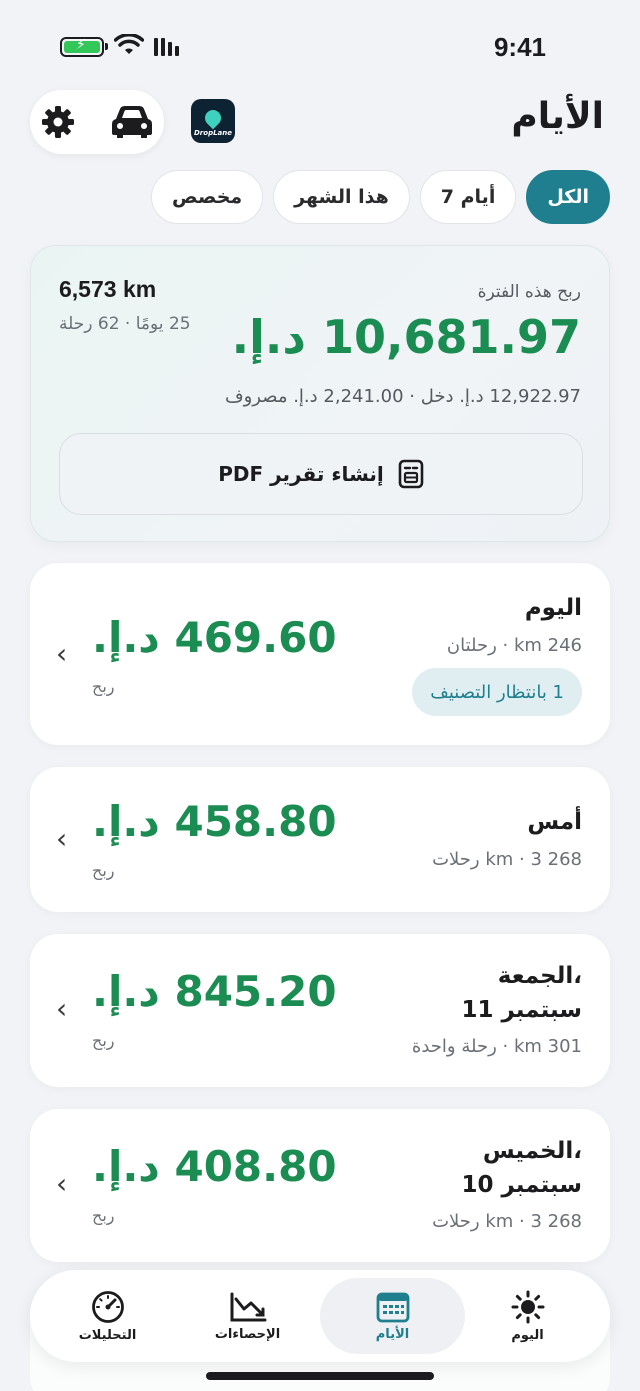 The height and width of the screenshot is (1391, 640). What do you see at coordinates (321, 474) in the screenshot?
I see `generate-pdf-report-button: إنشاء تقرير PDF` at bounding box center [321, 474].